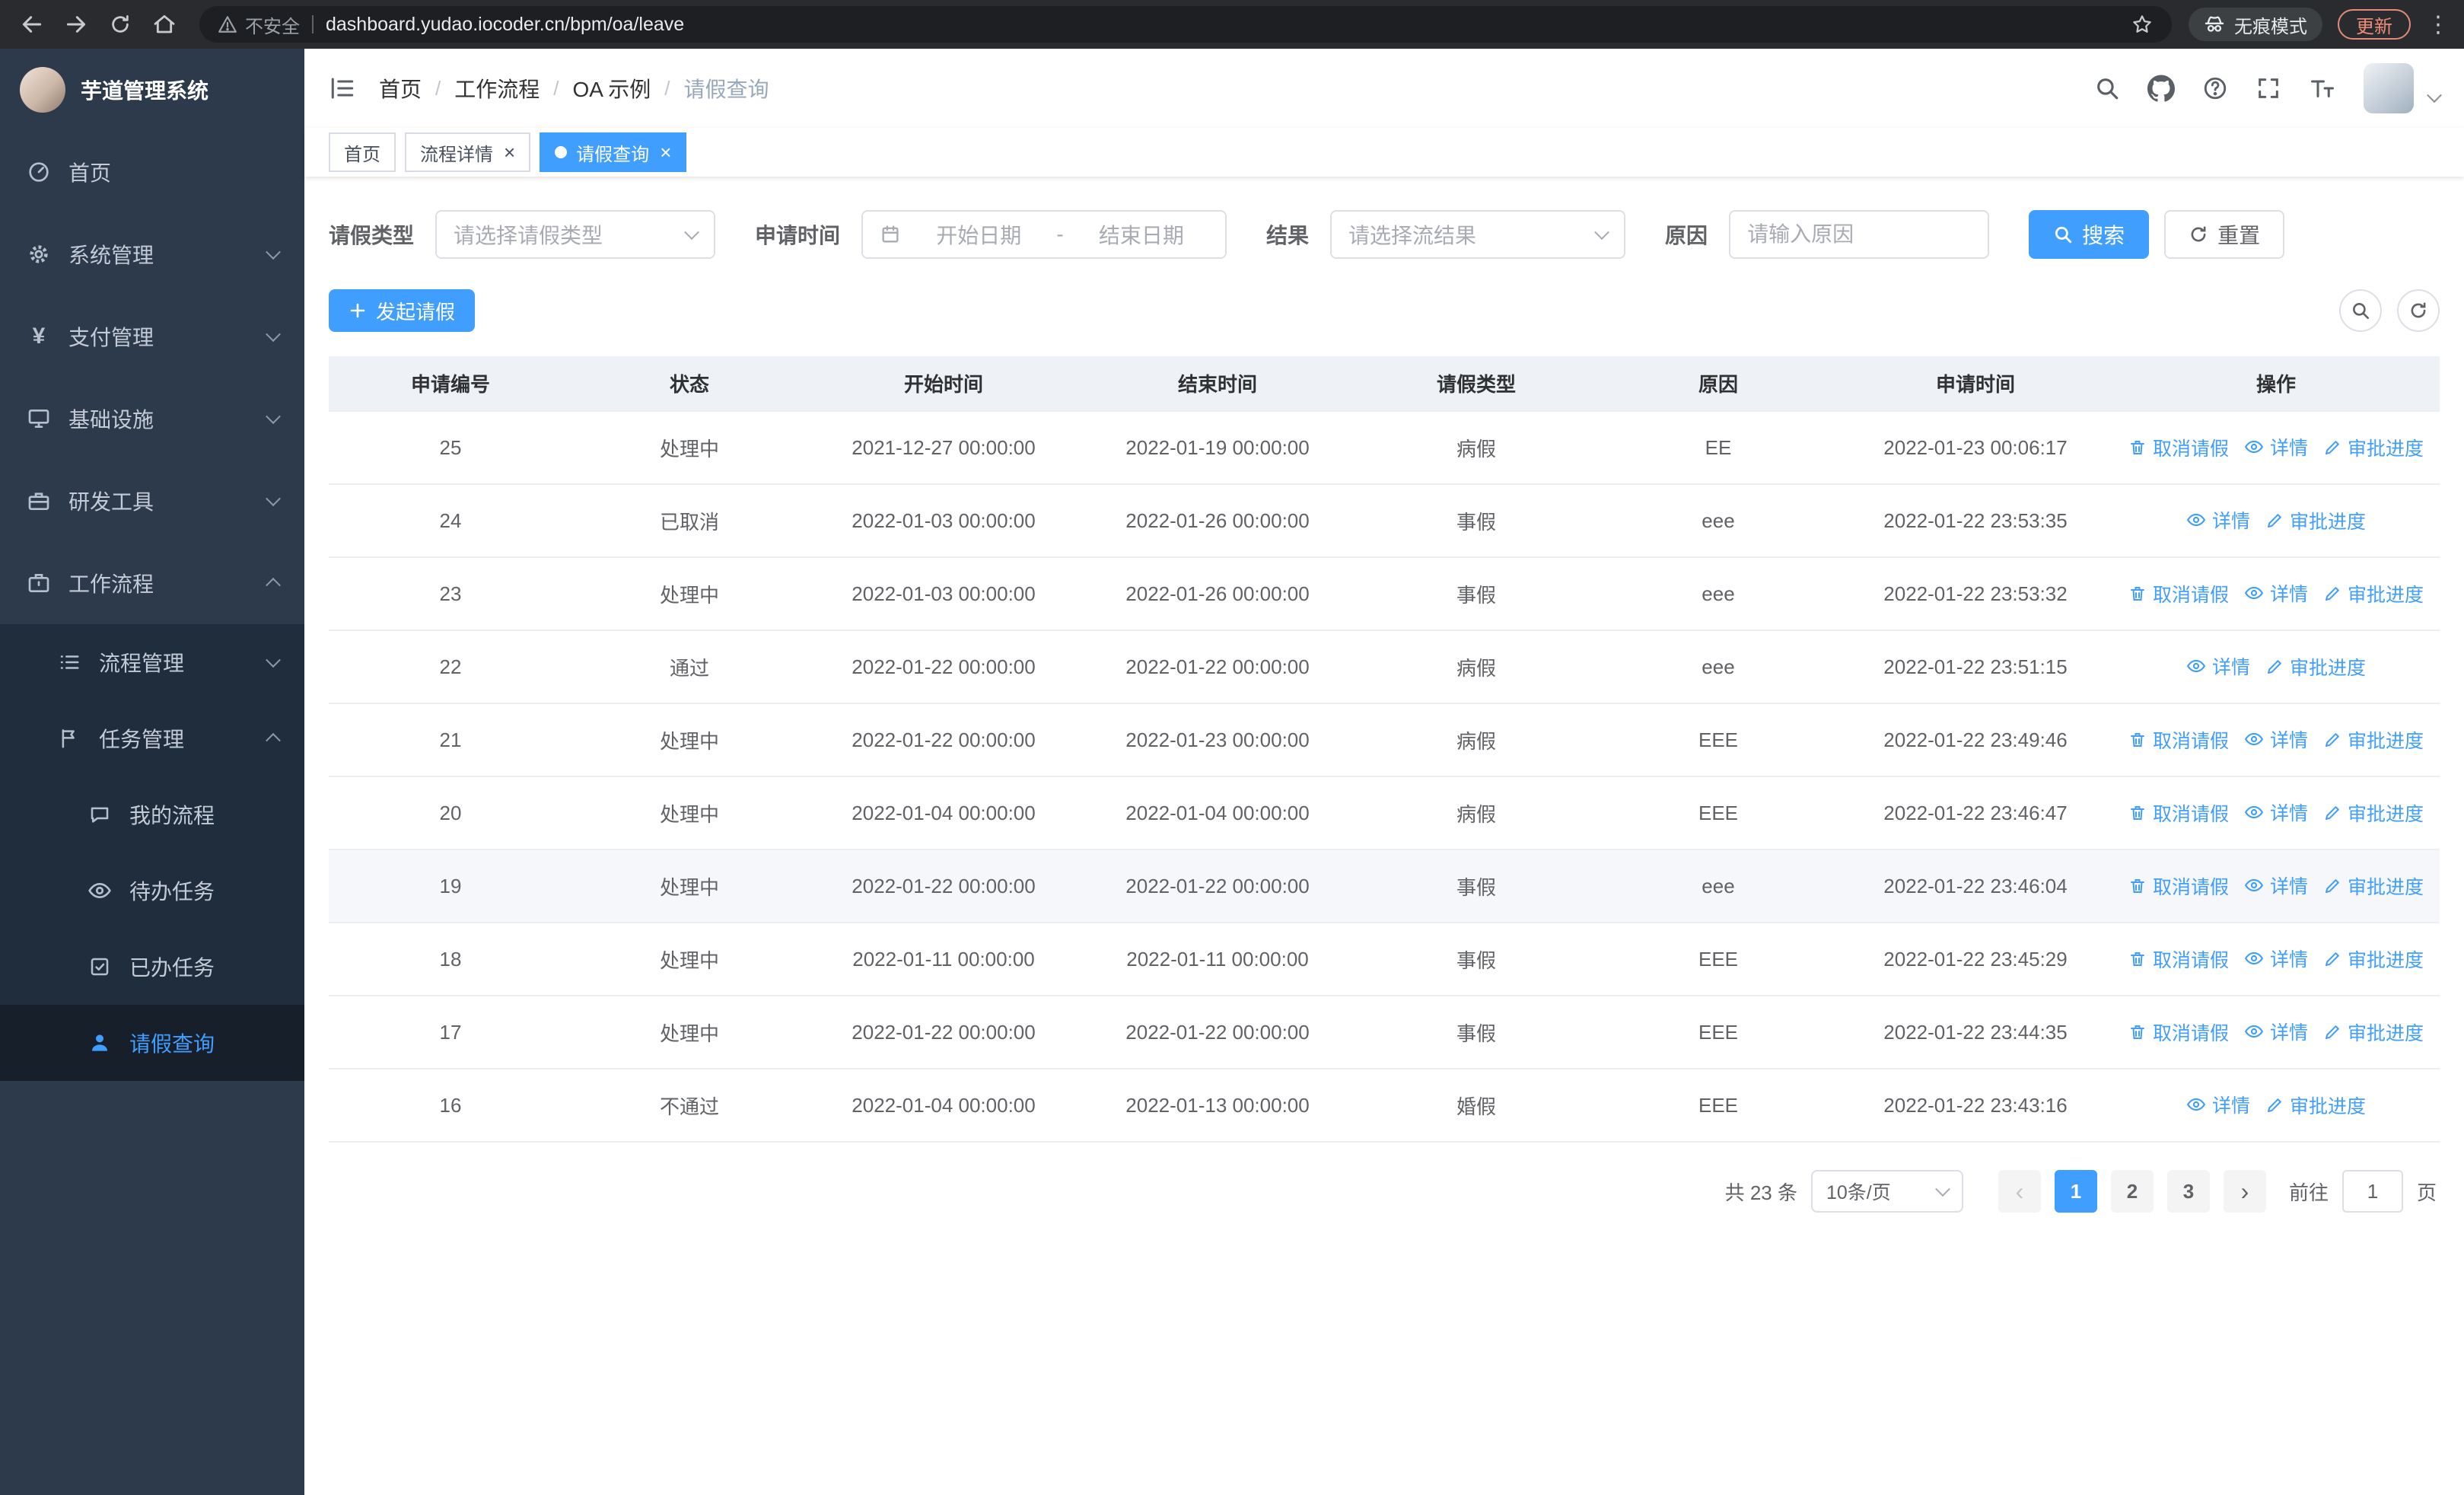 This screenshot has height=1495, width=2464. I want to click on sidebar-item-workflow: 工作流程, so click(152, 583).